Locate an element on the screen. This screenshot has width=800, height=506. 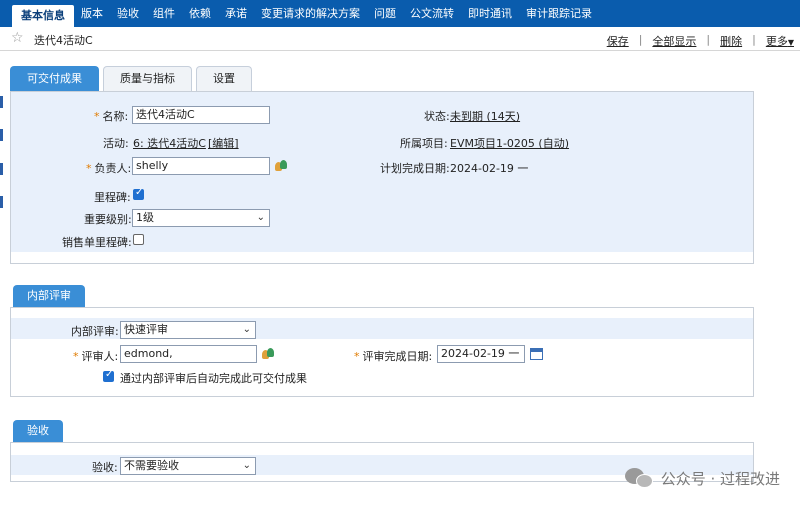
delete-button: 删除 is located at coordinates (731, 41).